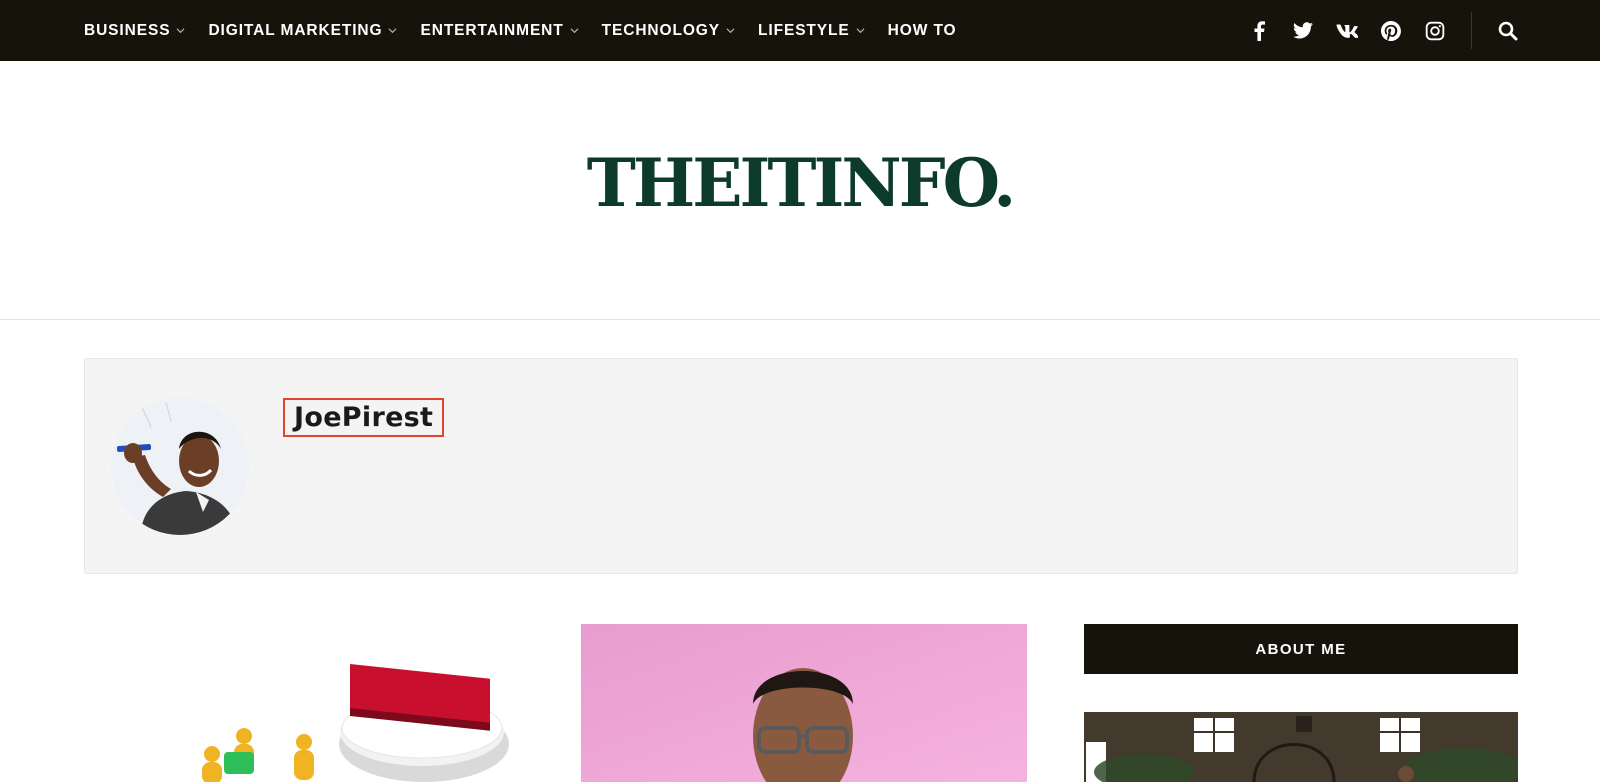 The image size is (1600, 782). Describe the element at coordinates (1435, 31) in the screenshot. I see `instagram-icon` at that location.